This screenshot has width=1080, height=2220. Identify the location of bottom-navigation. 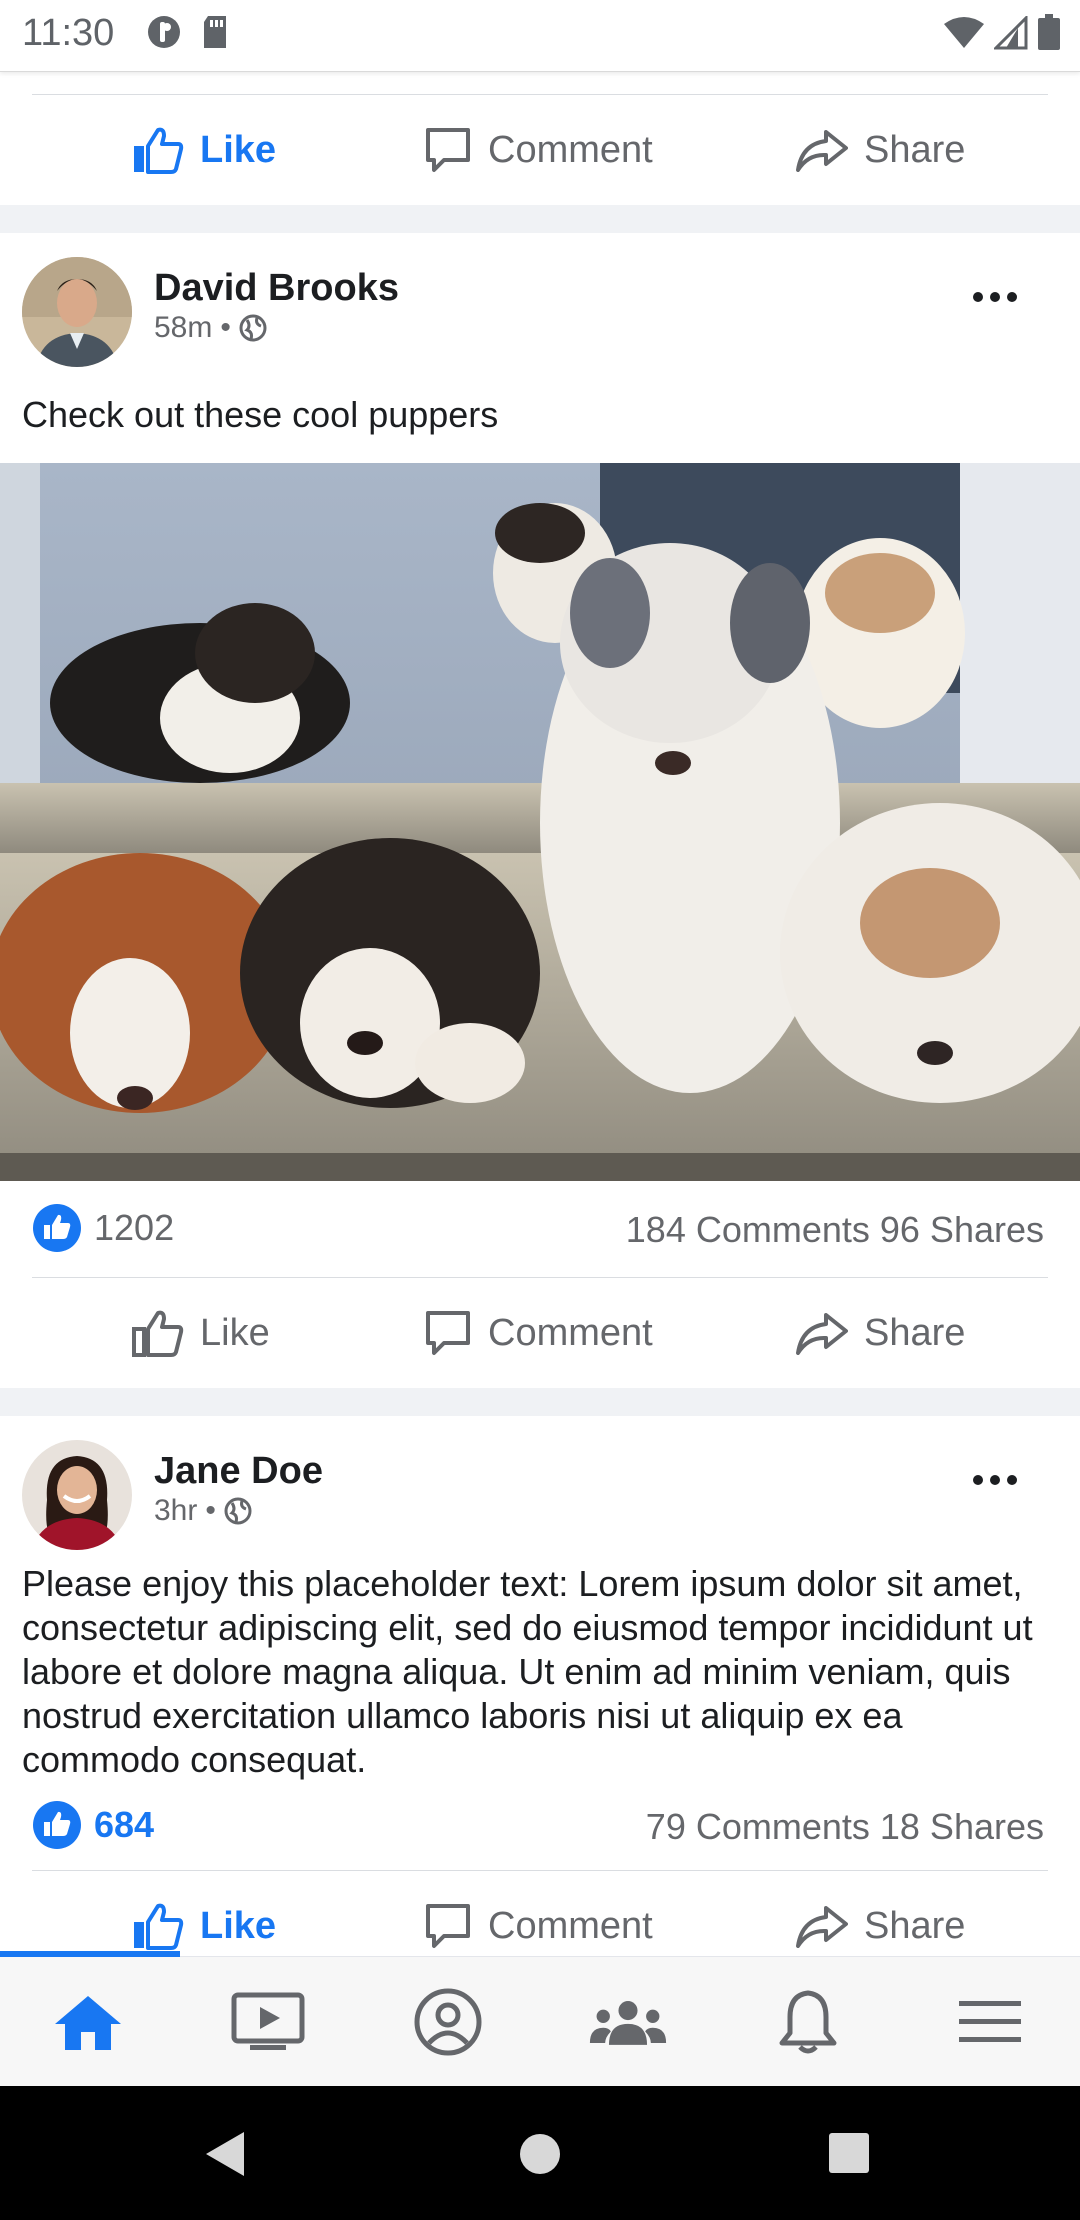
(540, 2018).